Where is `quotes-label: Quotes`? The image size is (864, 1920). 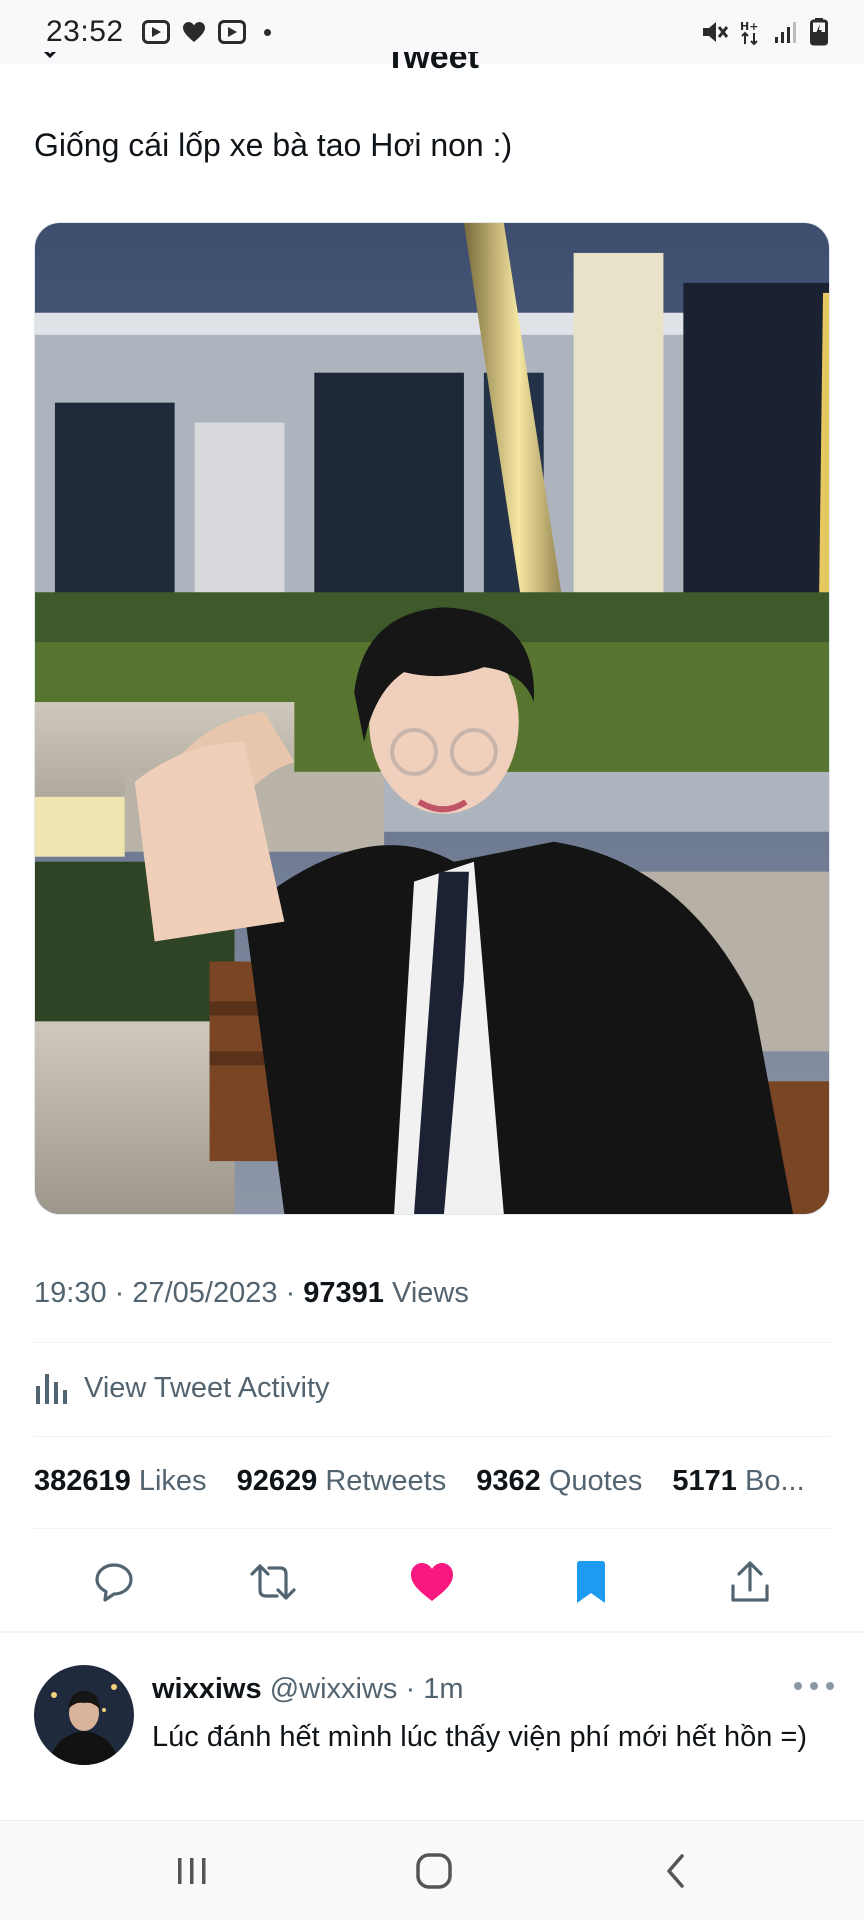
quotes-label: Quotes is located at coordinates (595, 1481).